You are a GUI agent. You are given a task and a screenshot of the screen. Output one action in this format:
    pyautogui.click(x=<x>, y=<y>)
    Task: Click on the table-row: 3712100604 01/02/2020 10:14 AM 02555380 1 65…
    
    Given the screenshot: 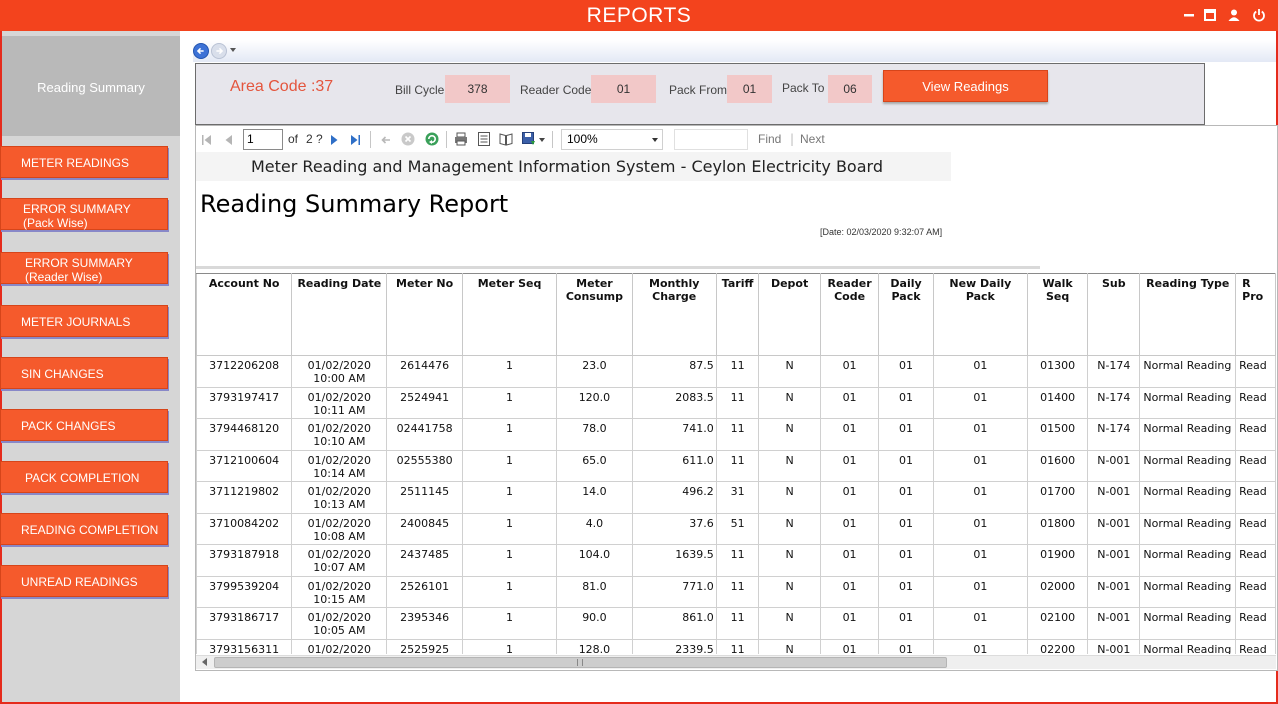 What is the action you would take?
    pyautogui.click(x=736, y=465)
    